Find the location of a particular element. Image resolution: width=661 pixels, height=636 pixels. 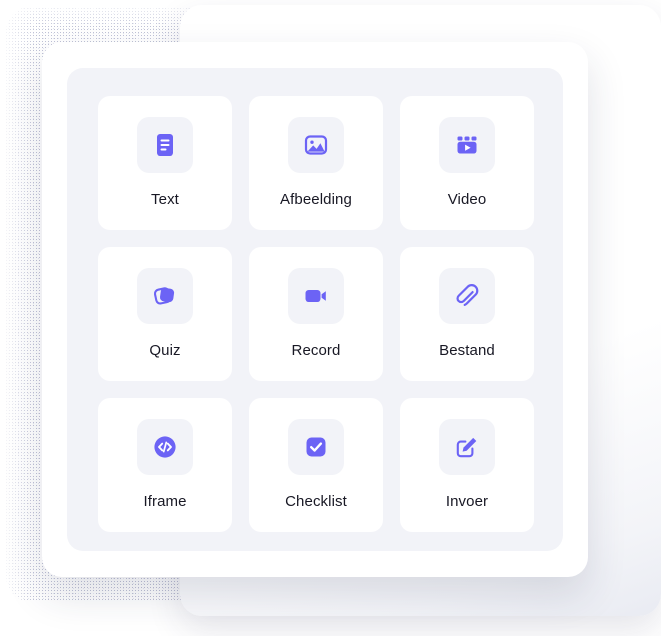

paperclip-icon is located at coordinates (467, 296).